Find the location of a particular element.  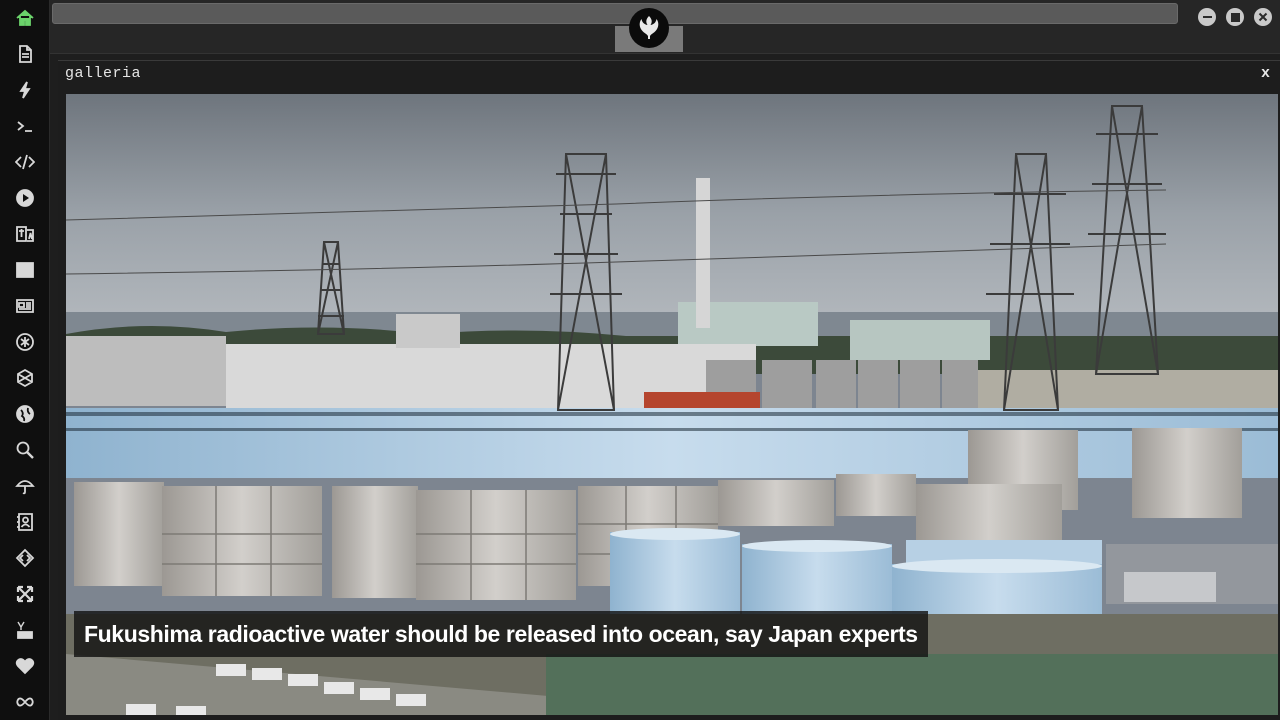

infinity-icon is located at coordinates (25, 702).